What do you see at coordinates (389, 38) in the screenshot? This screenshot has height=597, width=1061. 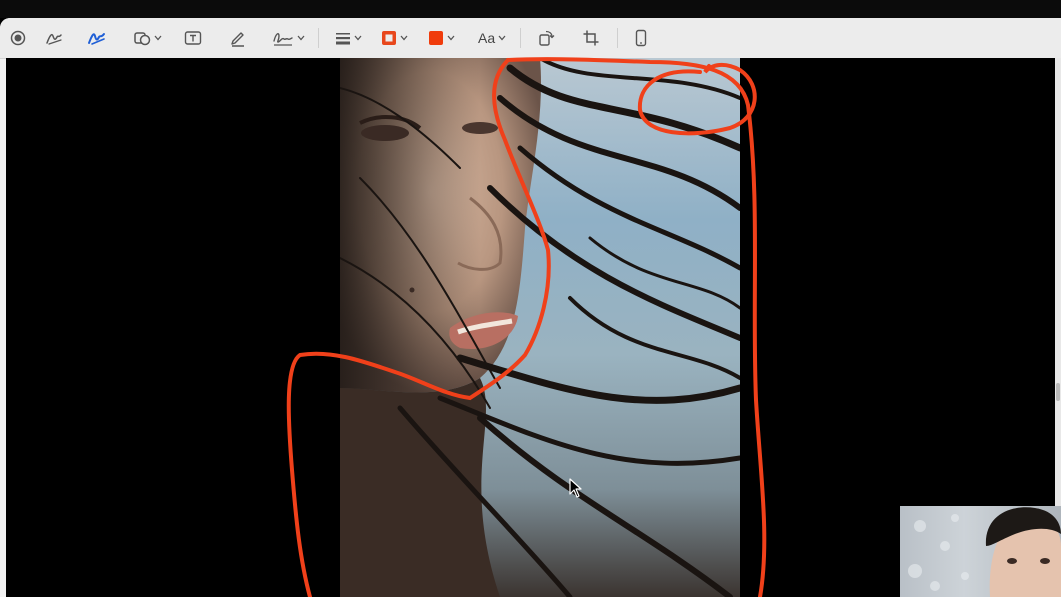 I see `border-color-icon` at bounding box center [389, 38].